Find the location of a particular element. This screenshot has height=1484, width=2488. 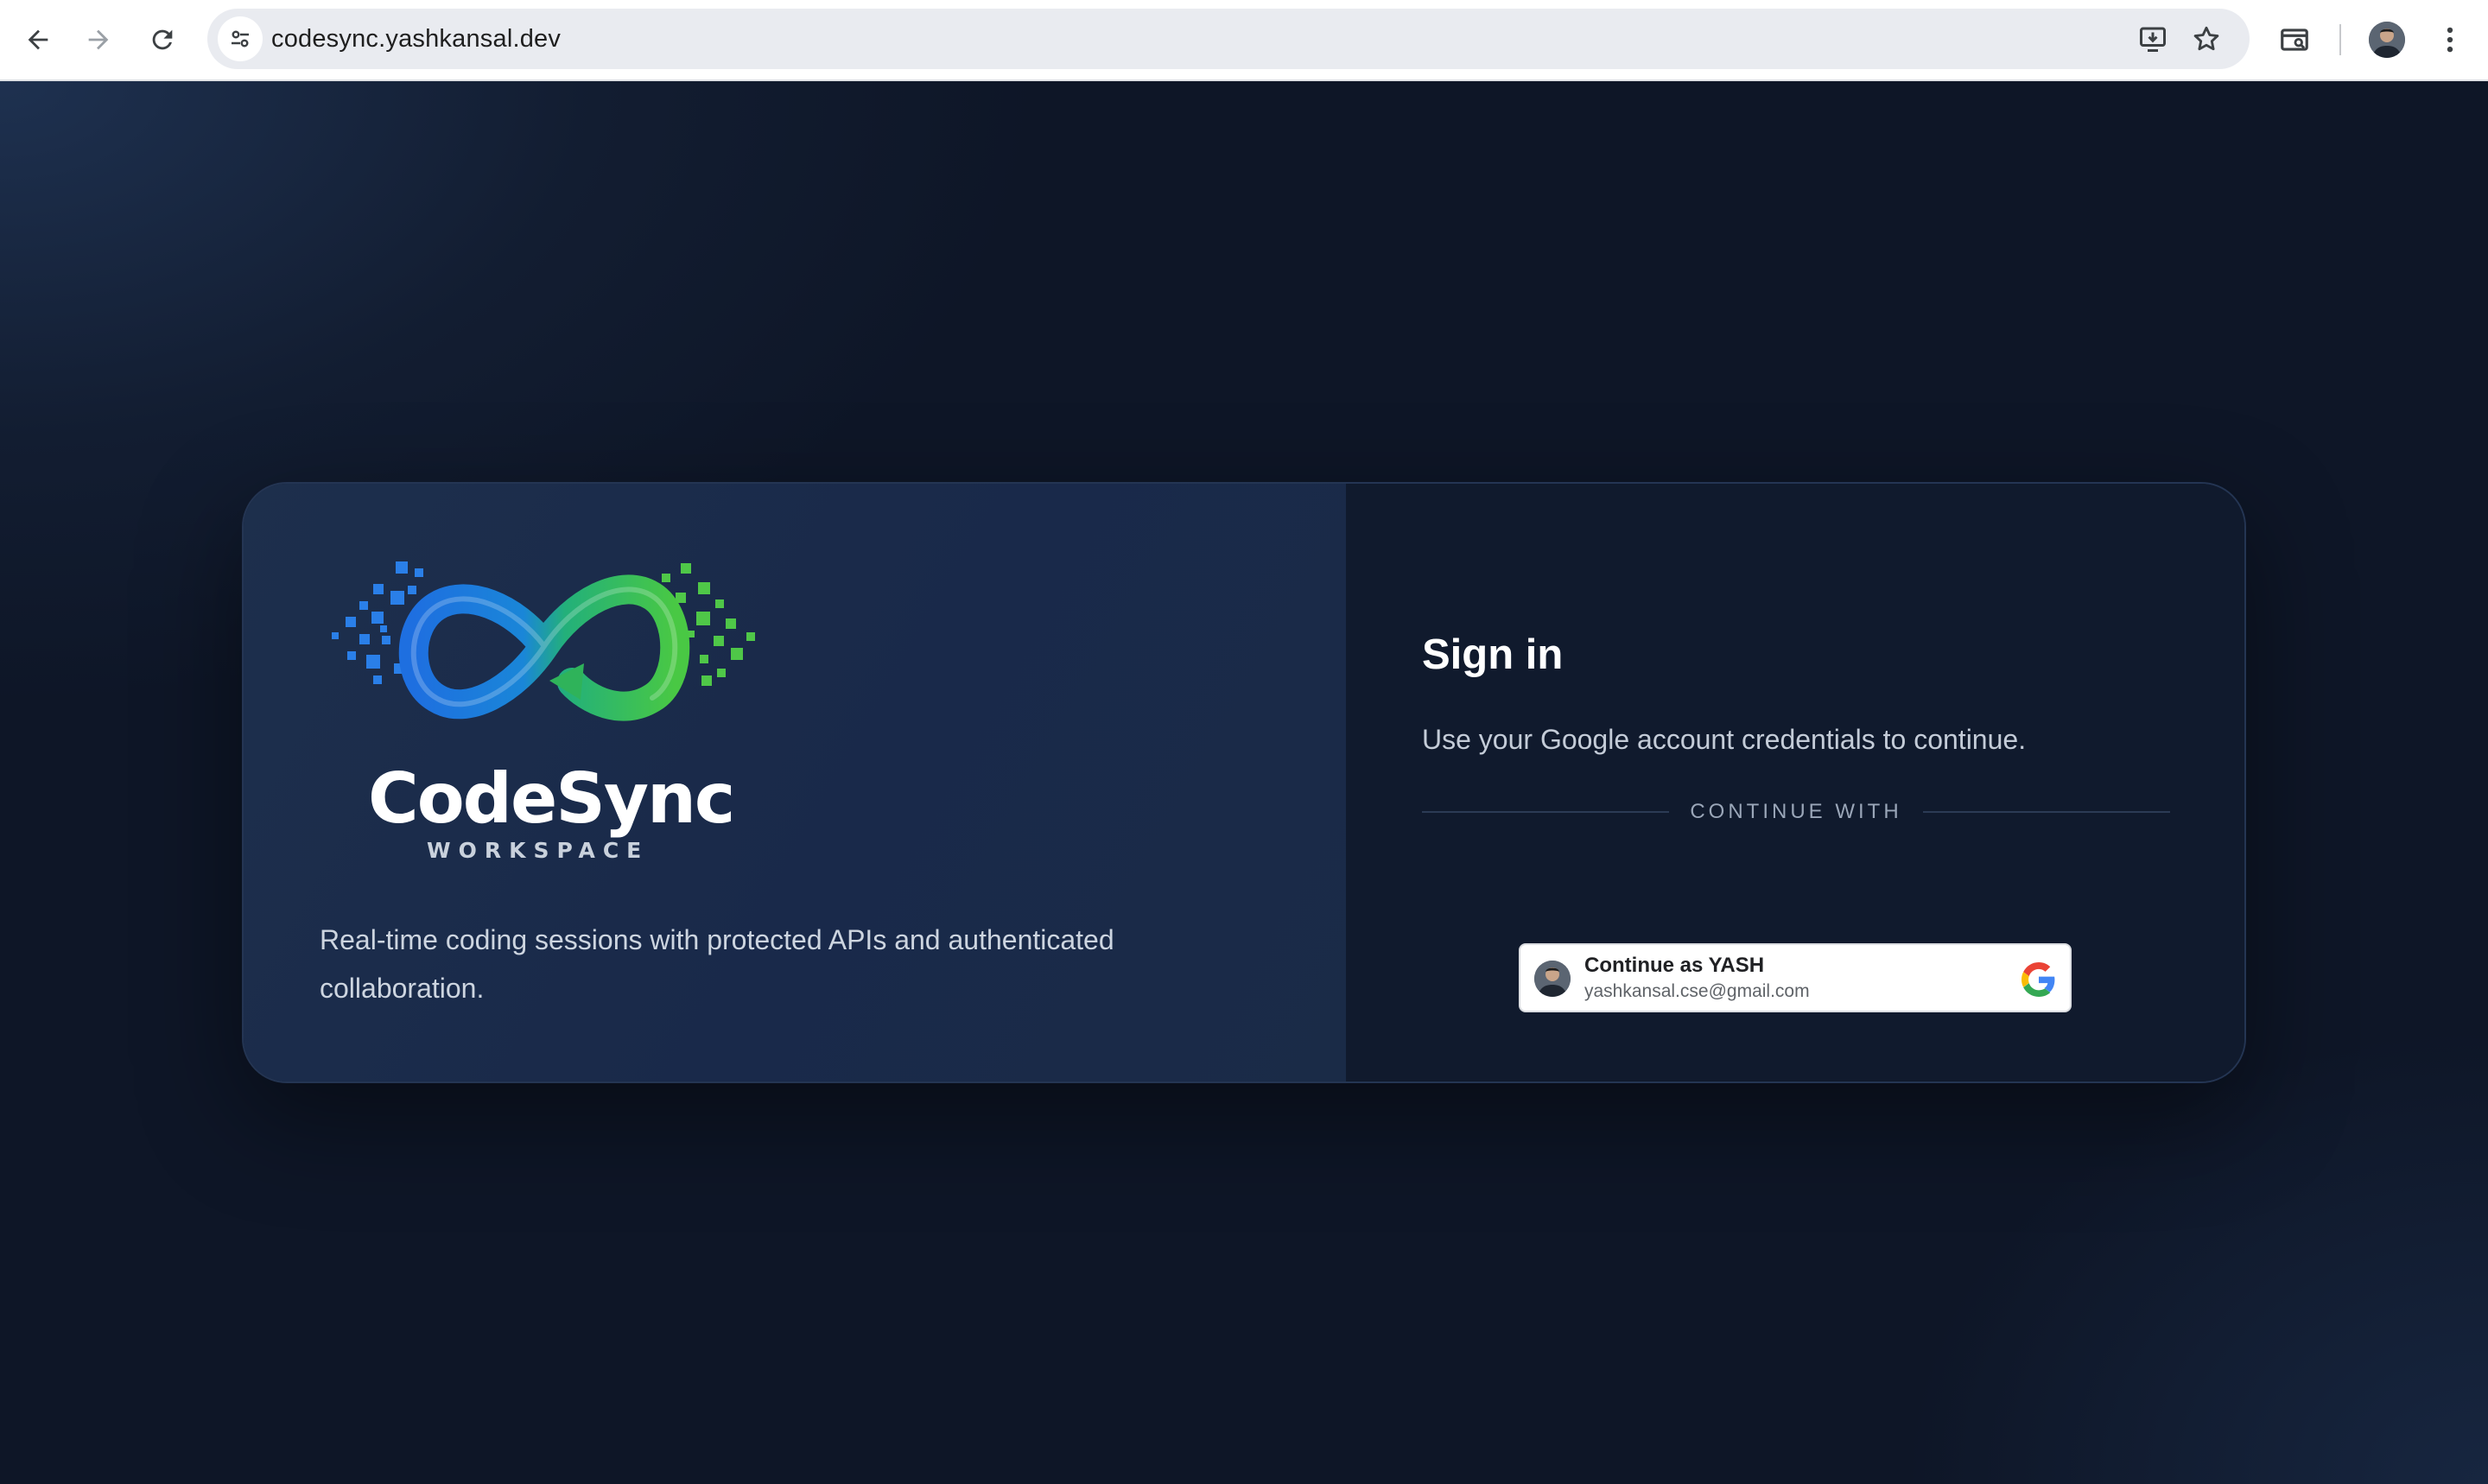

divider-label: CONTINUE WITH is located at coordinates (1796, 811).